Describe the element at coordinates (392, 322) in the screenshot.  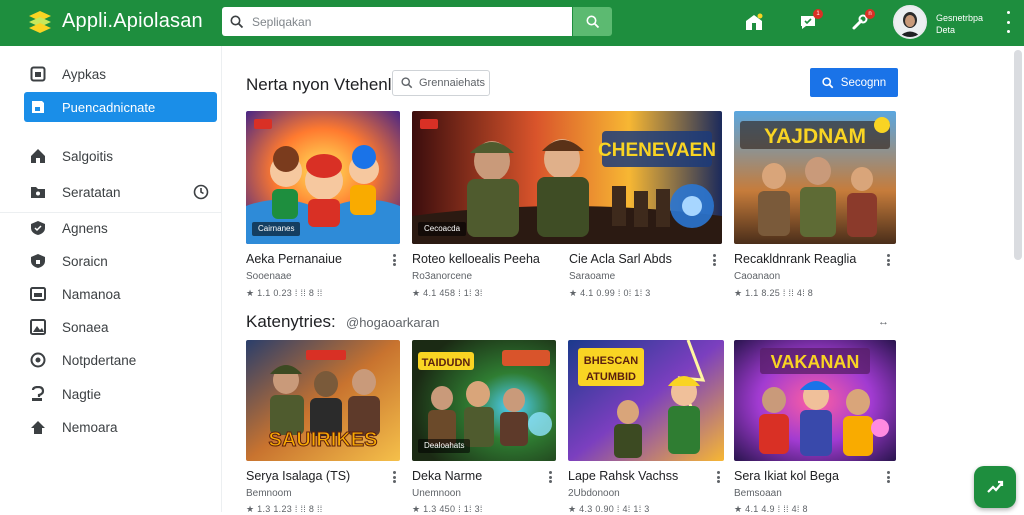
I see `categories-subtitle: @hogaoarkaran` at that location.